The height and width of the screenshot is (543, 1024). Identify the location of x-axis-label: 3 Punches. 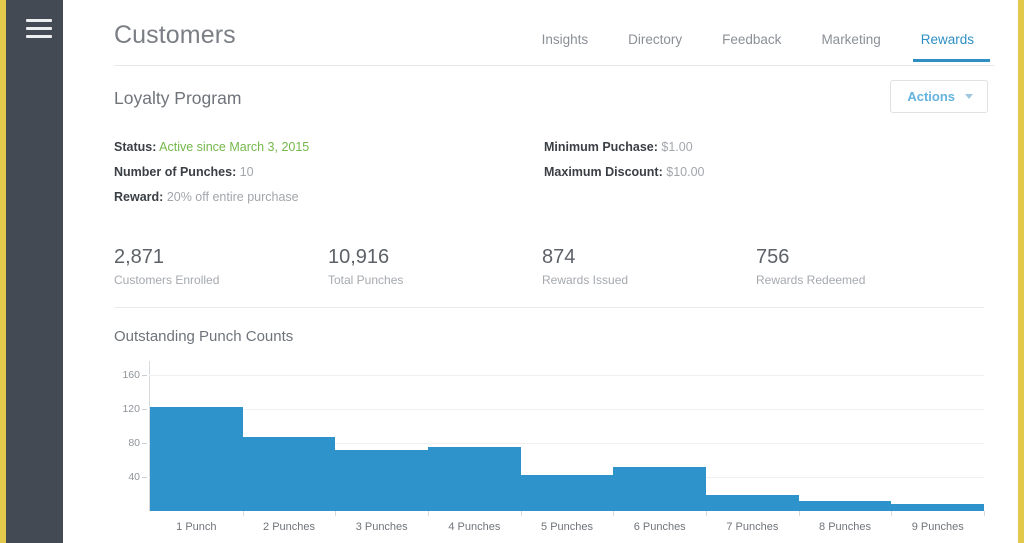
(381, 527).